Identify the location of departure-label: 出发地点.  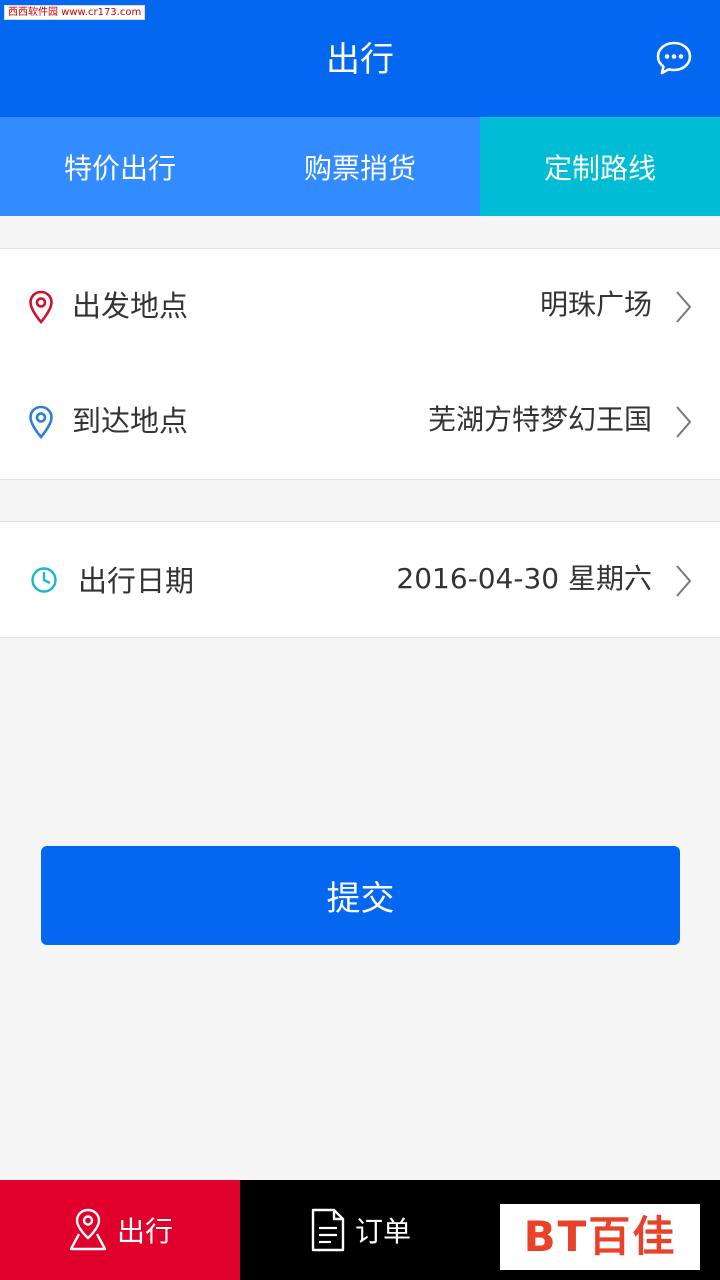
(130, 306).